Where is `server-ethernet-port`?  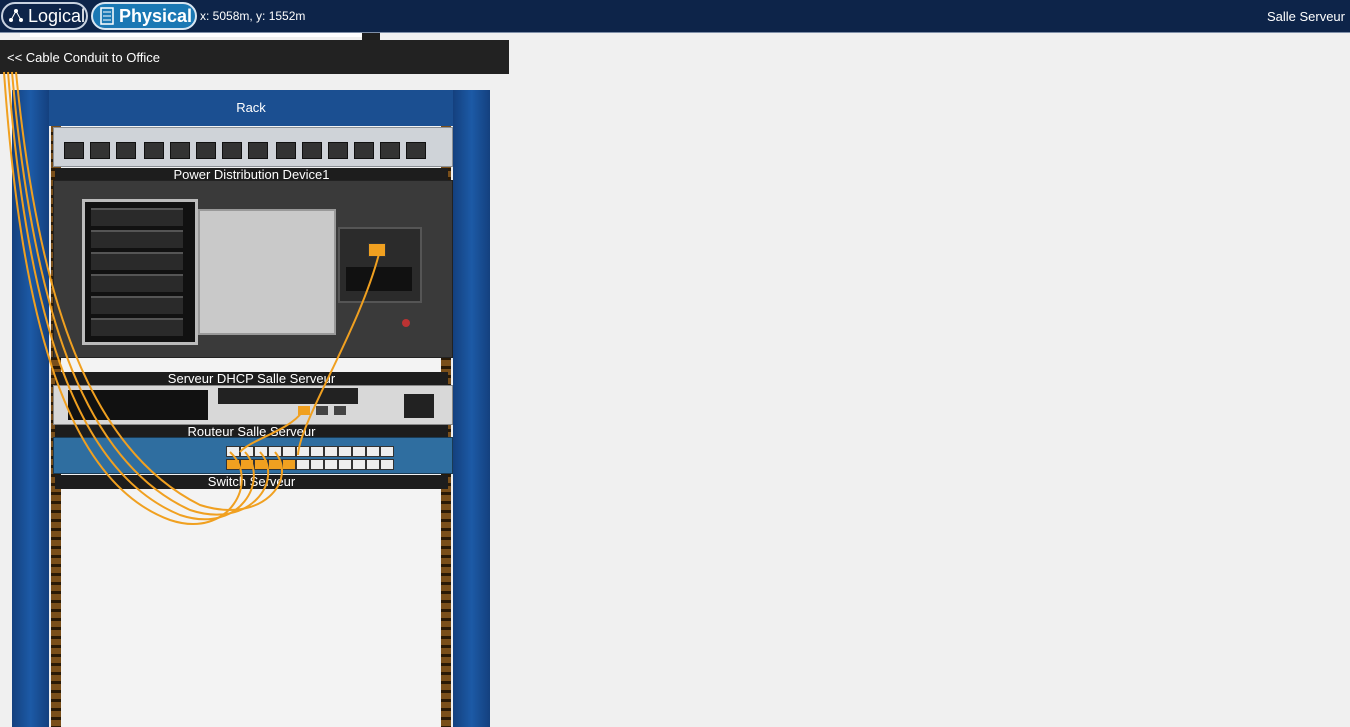
server-ethernet-port is located at coordinates (377, 250).